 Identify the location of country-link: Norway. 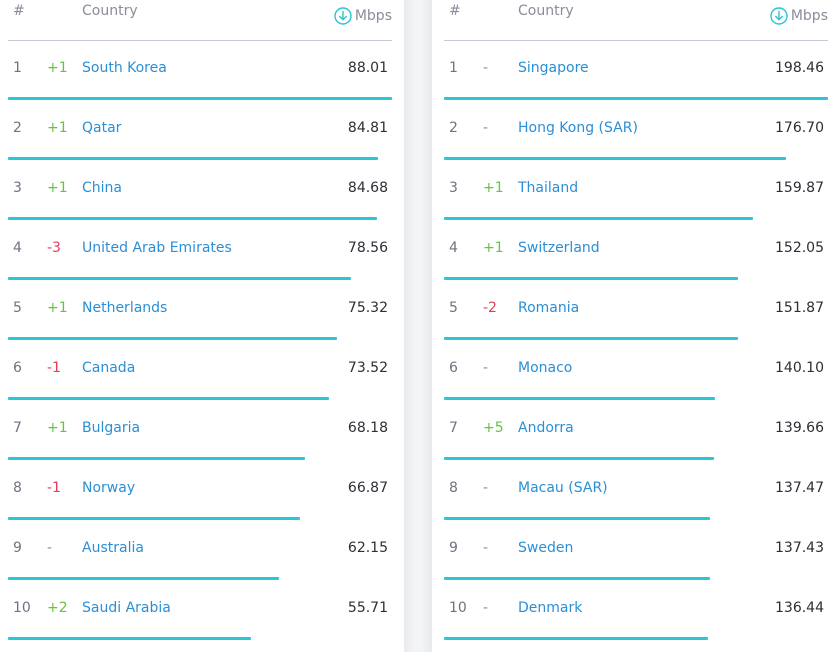
(108, 488).